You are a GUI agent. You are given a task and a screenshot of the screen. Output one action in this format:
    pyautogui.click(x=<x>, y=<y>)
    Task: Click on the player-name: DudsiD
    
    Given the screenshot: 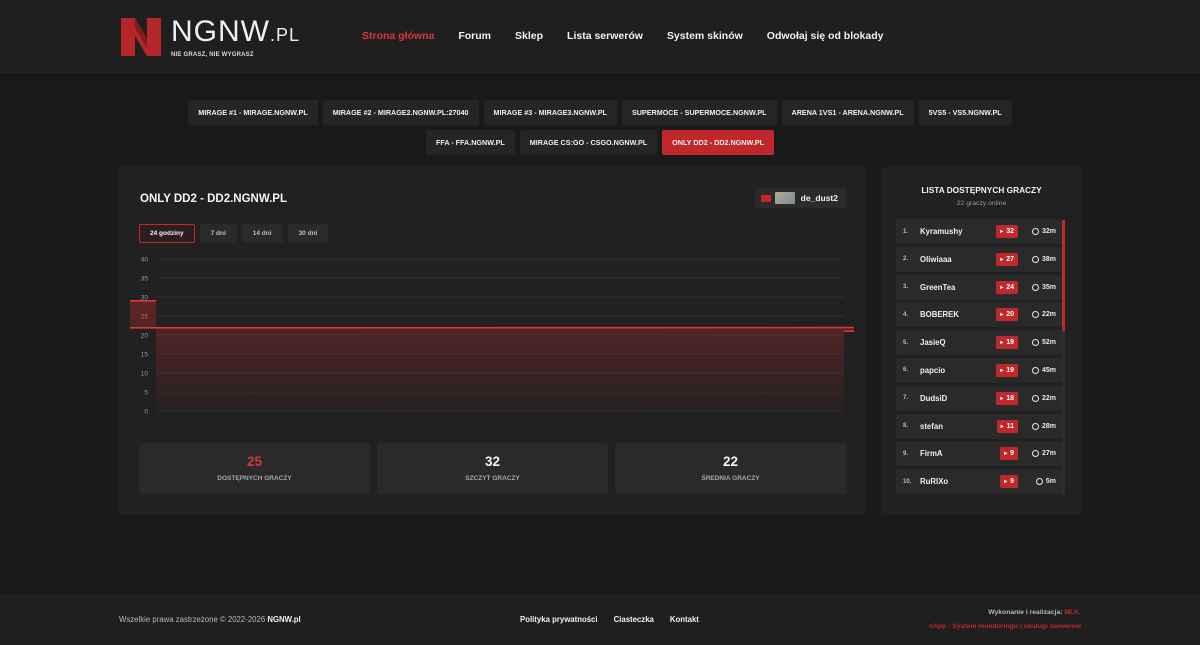 What is the action you would take?
    pyautogui.click(x=934, y=398)
    